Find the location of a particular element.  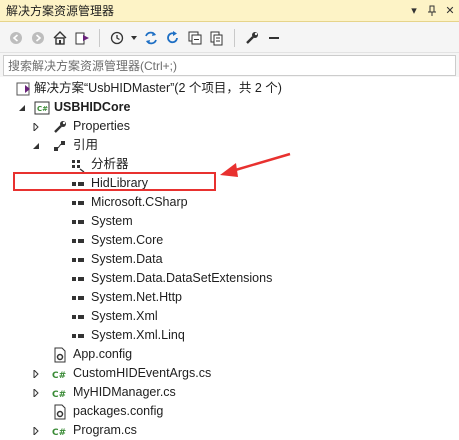

tree-item-project: C# USBHIDCore is located at coordinates (229, 107).